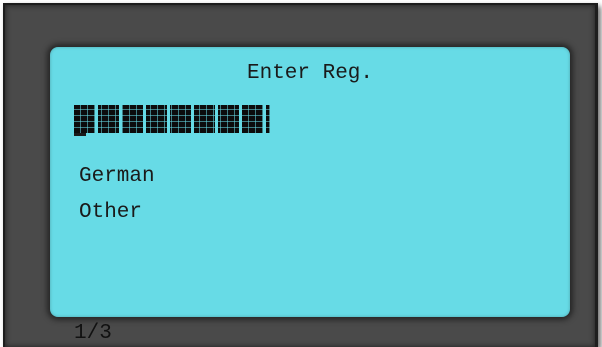 The width and height of the screenshot is (602, 347). Describe the element at coordinates (117, 176) in the screenshot. I see `menu-option-german: German` at that location.